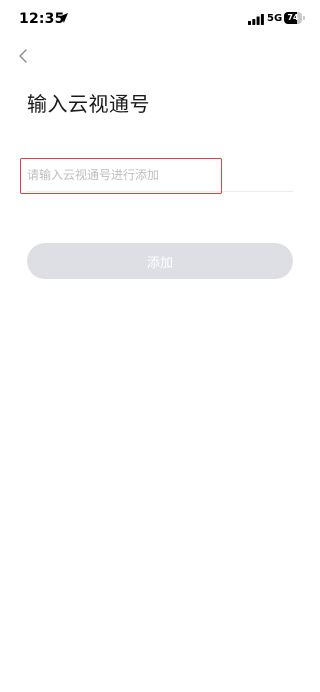  Describe the element at coordinates (24, 56) in the screenshot. I see `chevron-left-icon` at that location.